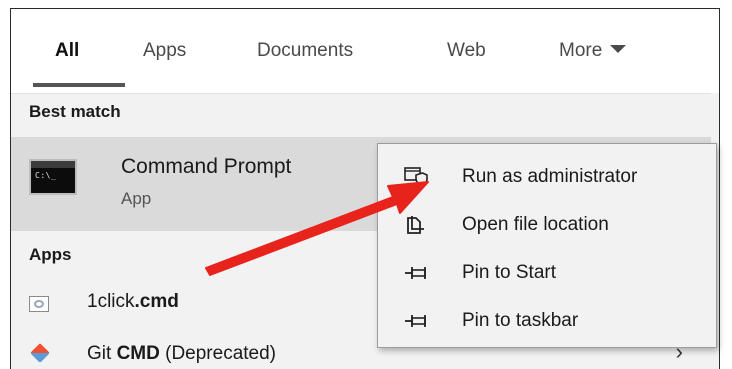  What do you see at coordinates (102, 353) in the screenshot?
I see `app-name-prefix: Git` at bounding box center [102, 353].